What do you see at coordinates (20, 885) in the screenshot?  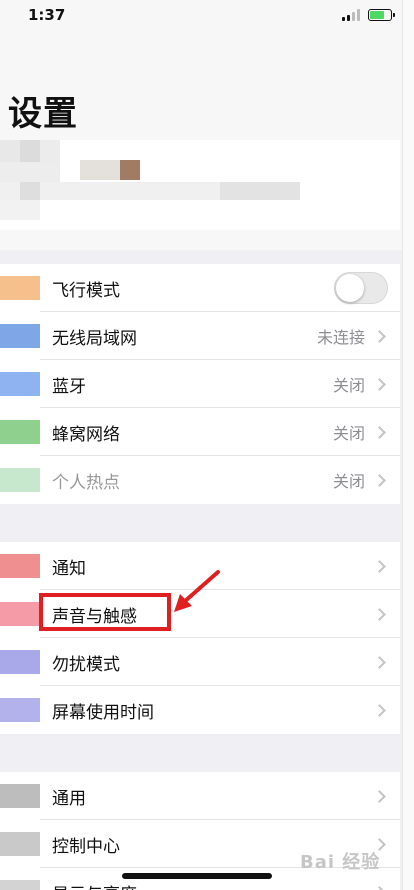 I see `display-brightness-icon` at bounding box center [20, 885].